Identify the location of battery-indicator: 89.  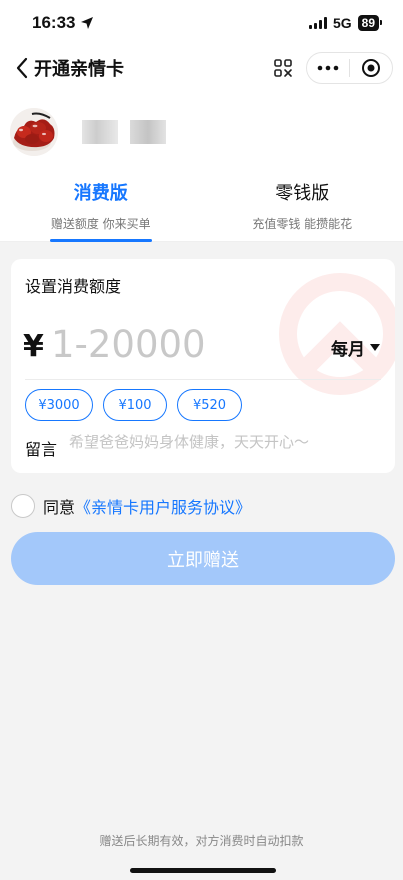
(370, 23).